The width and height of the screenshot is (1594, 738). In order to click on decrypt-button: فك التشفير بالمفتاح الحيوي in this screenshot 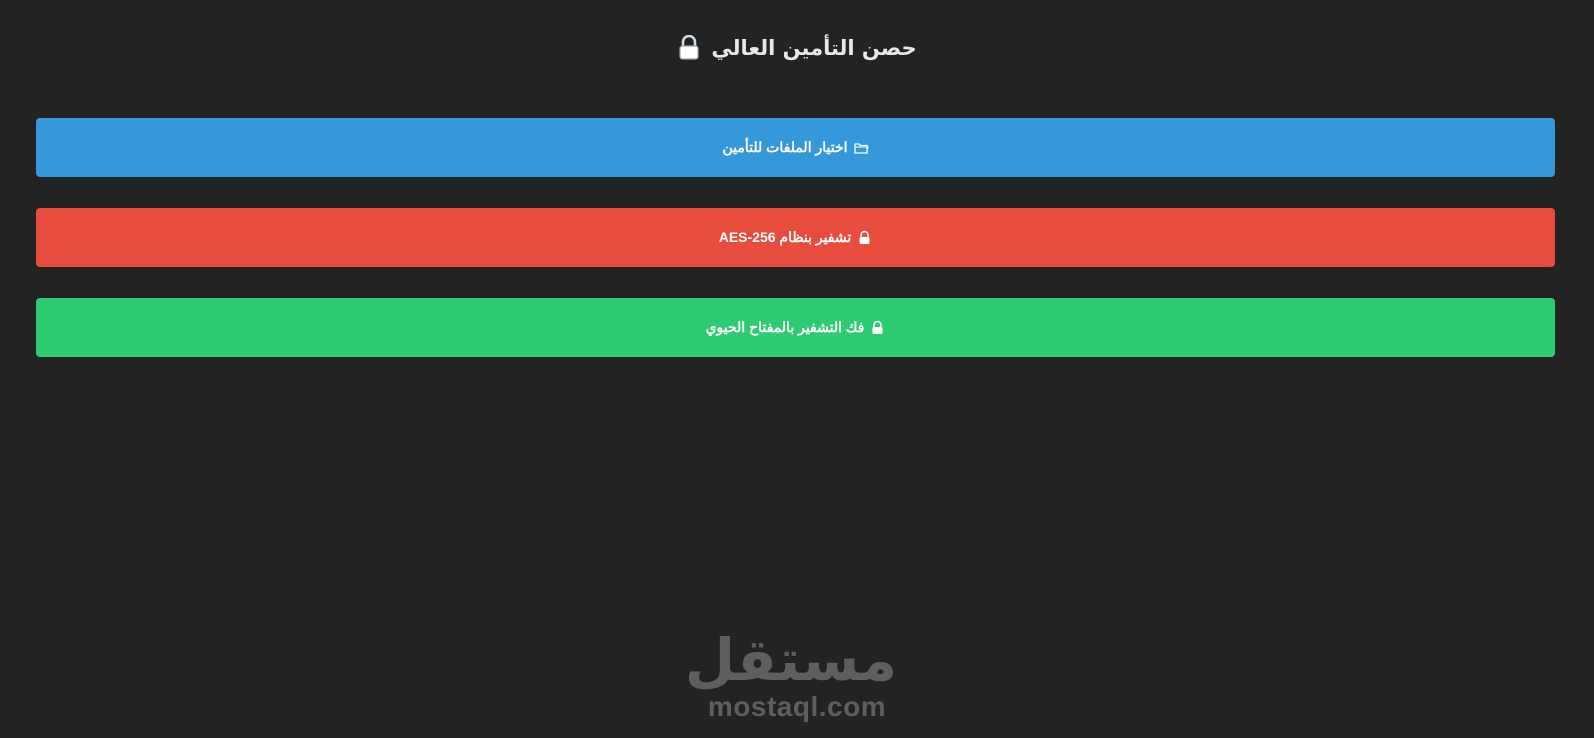, I will do `click(795, 327)`.